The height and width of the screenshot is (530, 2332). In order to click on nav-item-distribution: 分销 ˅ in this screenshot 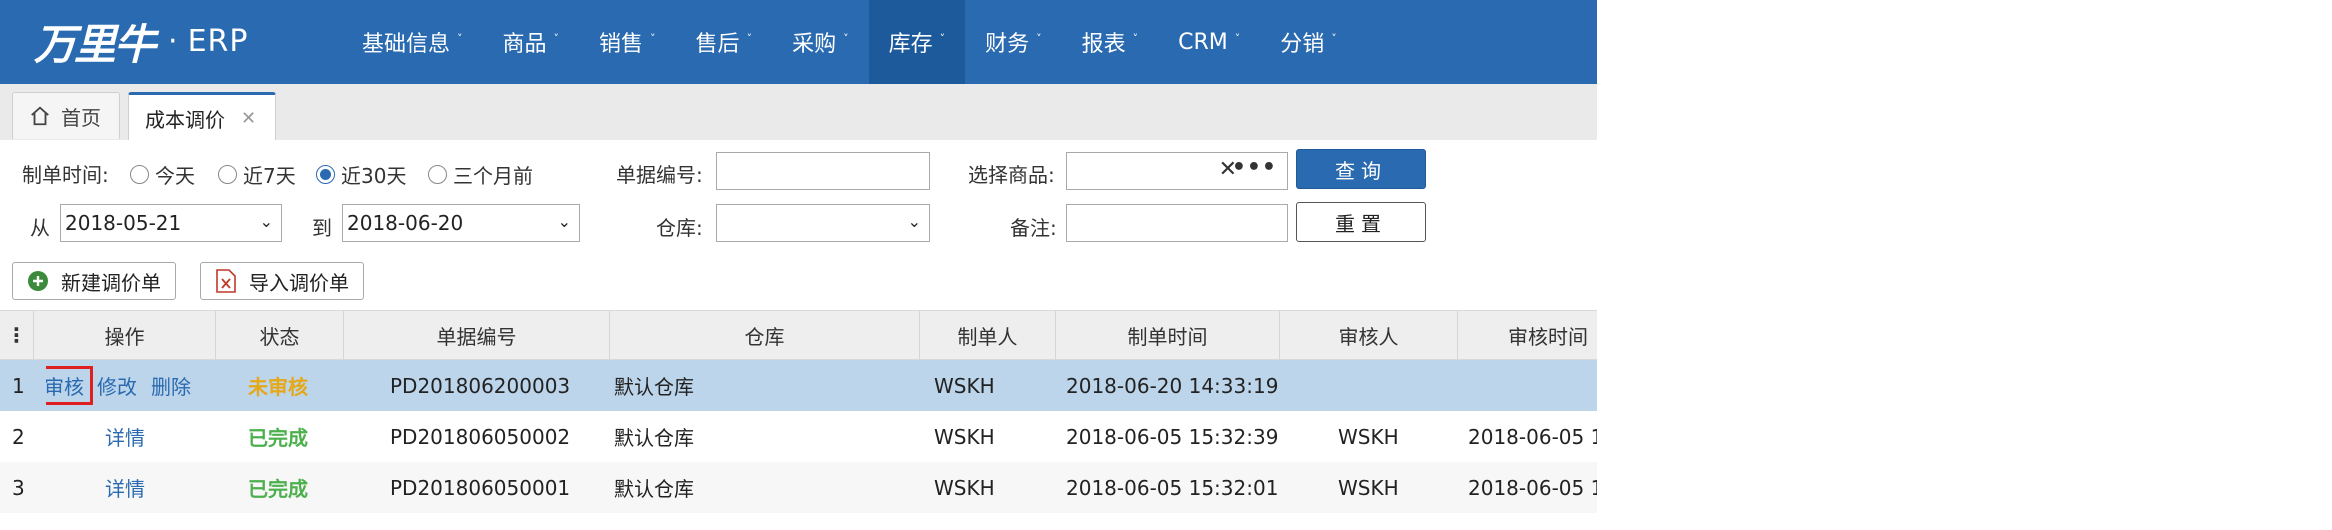, I will do `click(1308, 42)`.